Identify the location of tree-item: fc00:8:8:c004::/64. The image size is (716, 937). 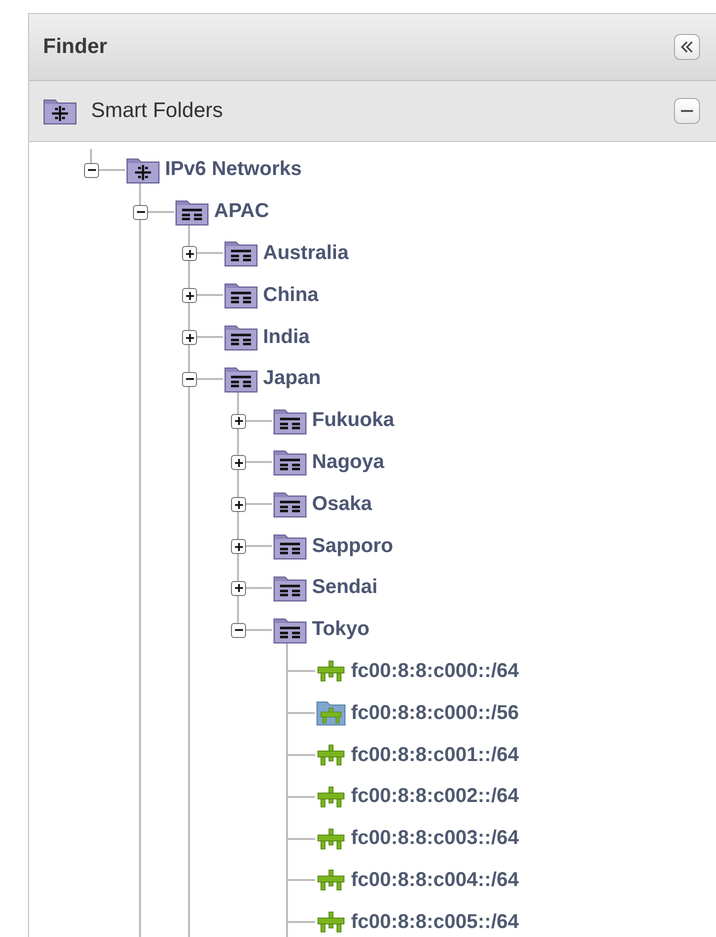
(435, 880).